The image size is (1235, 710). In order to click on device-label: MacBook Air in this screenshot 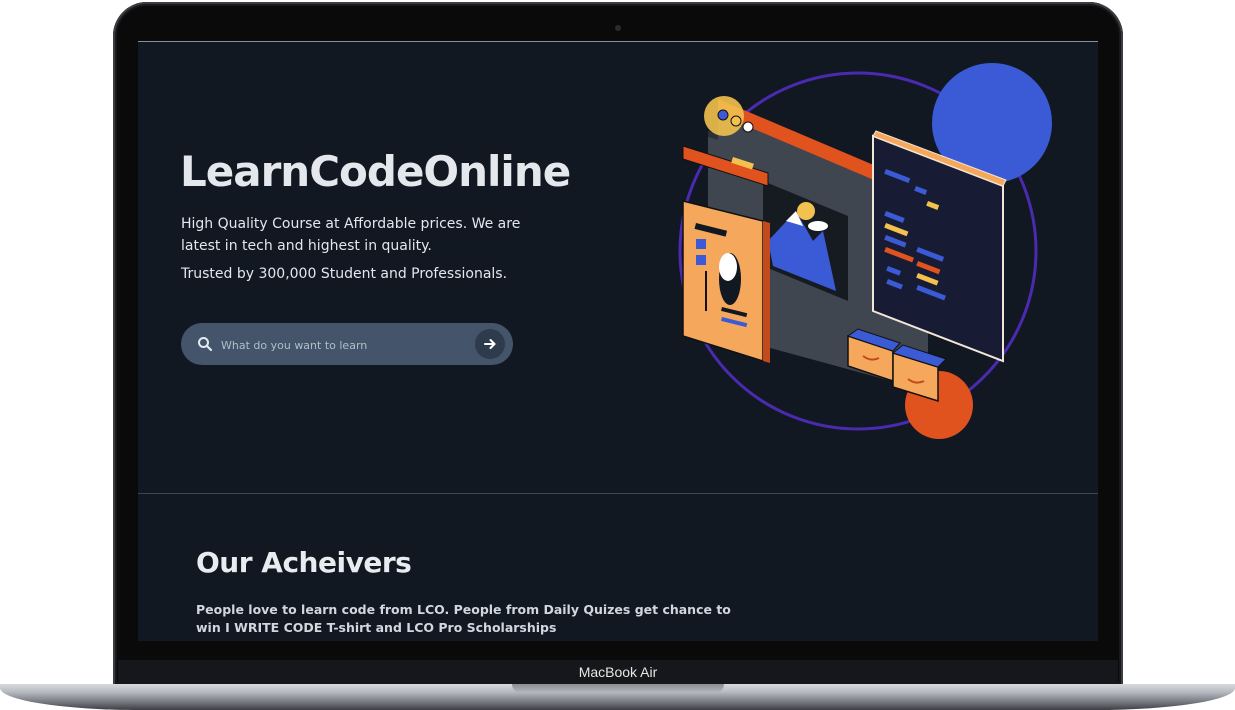, I will do `click(618, 672)`.